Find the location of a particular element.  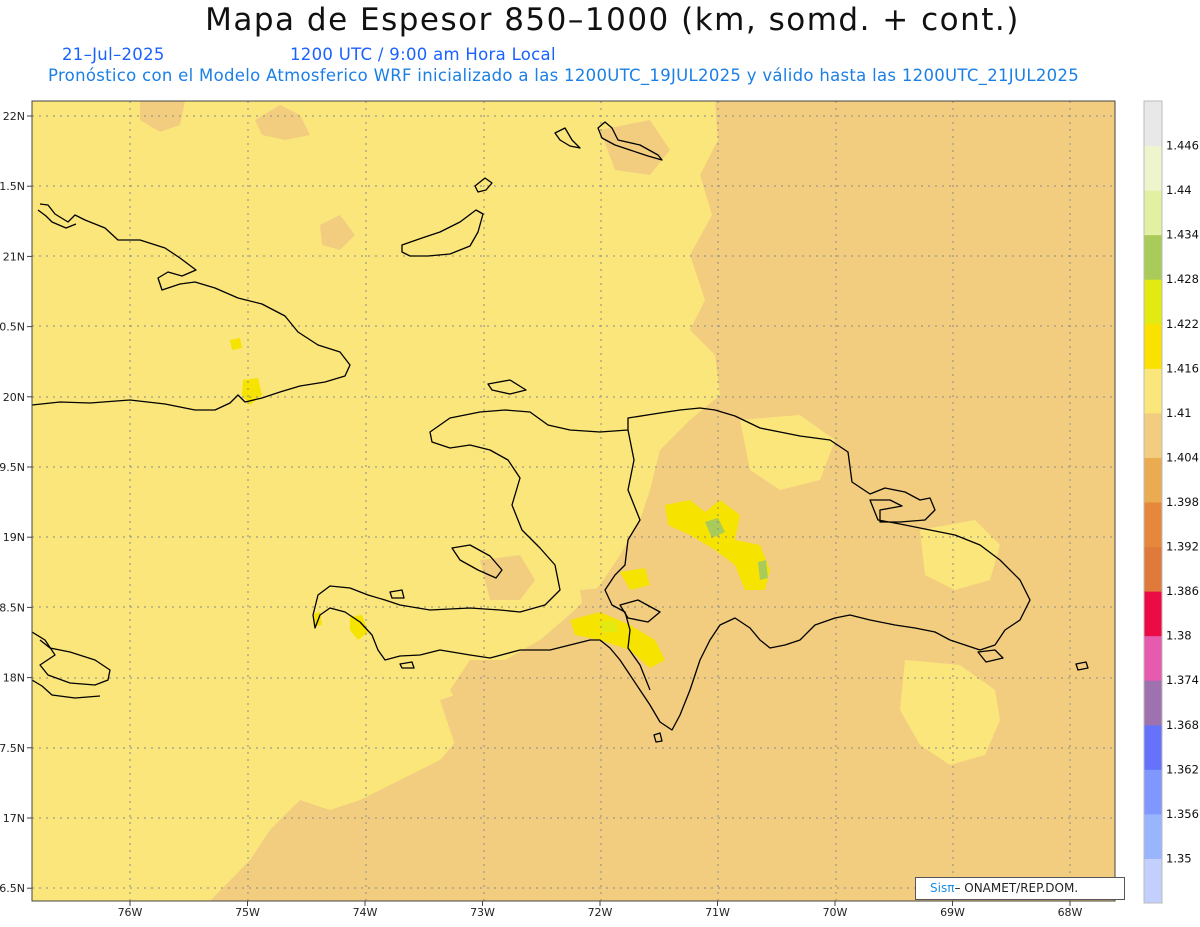

colorbar-label: 1.38 is located at coordinates (1179, 636).